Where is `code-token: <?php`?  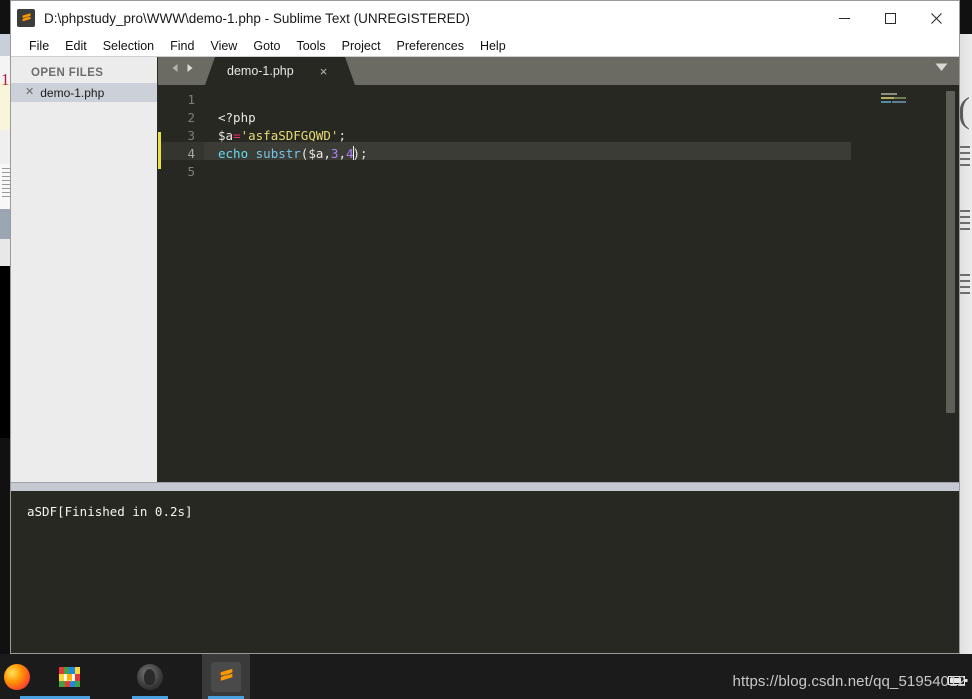
code-token: <?php is located at coordinates (237, 117).